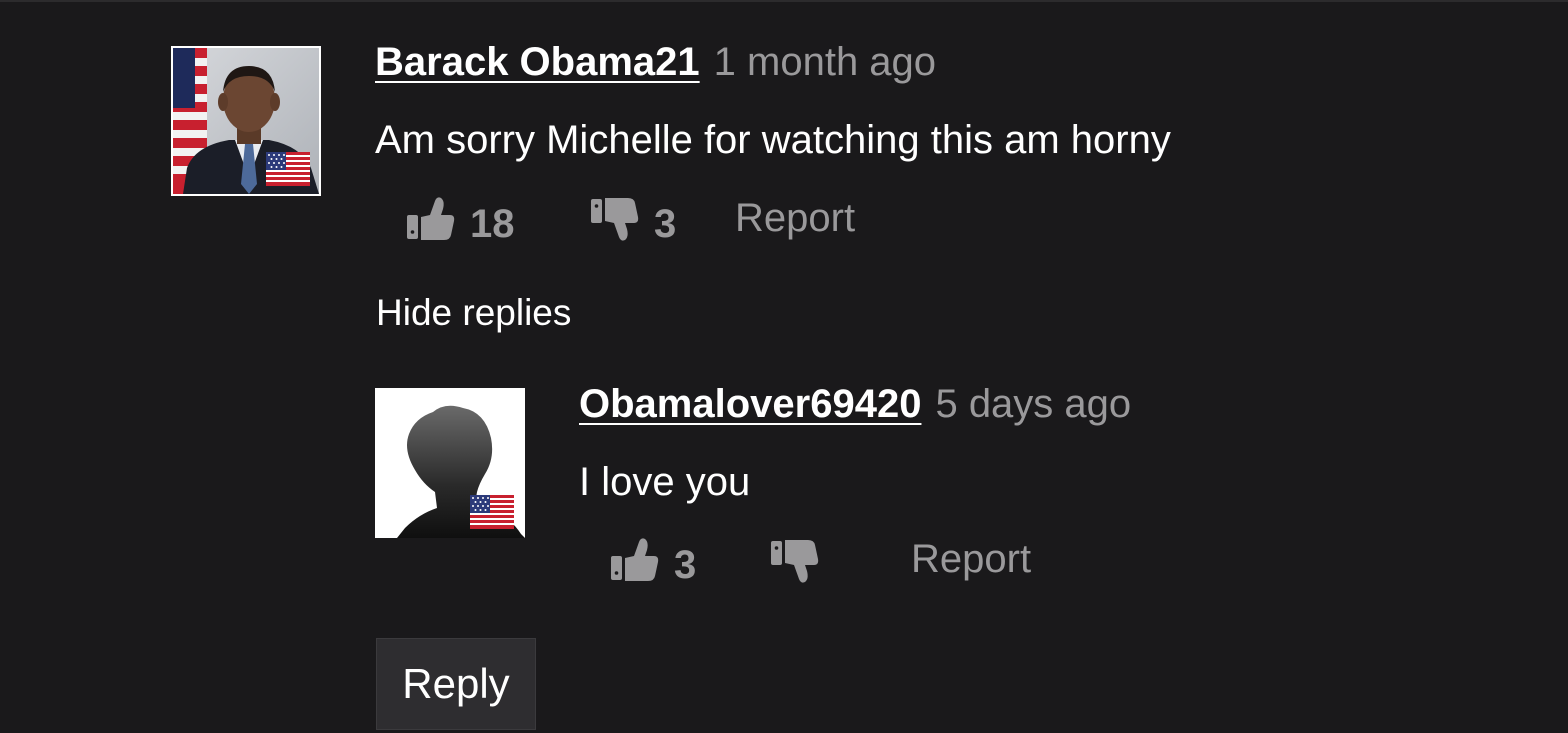  Describe the element at coordinates (784, 1) in the screenshot. I see `top-divider` at that location.